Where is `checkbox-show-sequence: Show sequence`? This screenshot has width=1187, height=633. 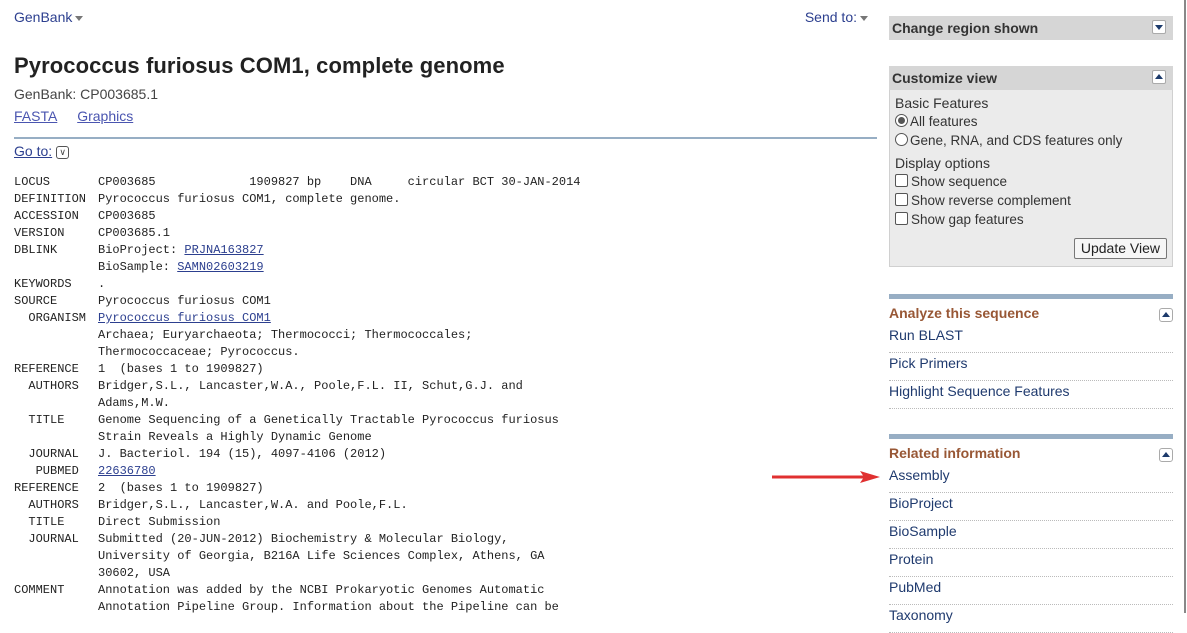 checkbox-show-sequence: Show sequence is located at coordinates (951, 181).